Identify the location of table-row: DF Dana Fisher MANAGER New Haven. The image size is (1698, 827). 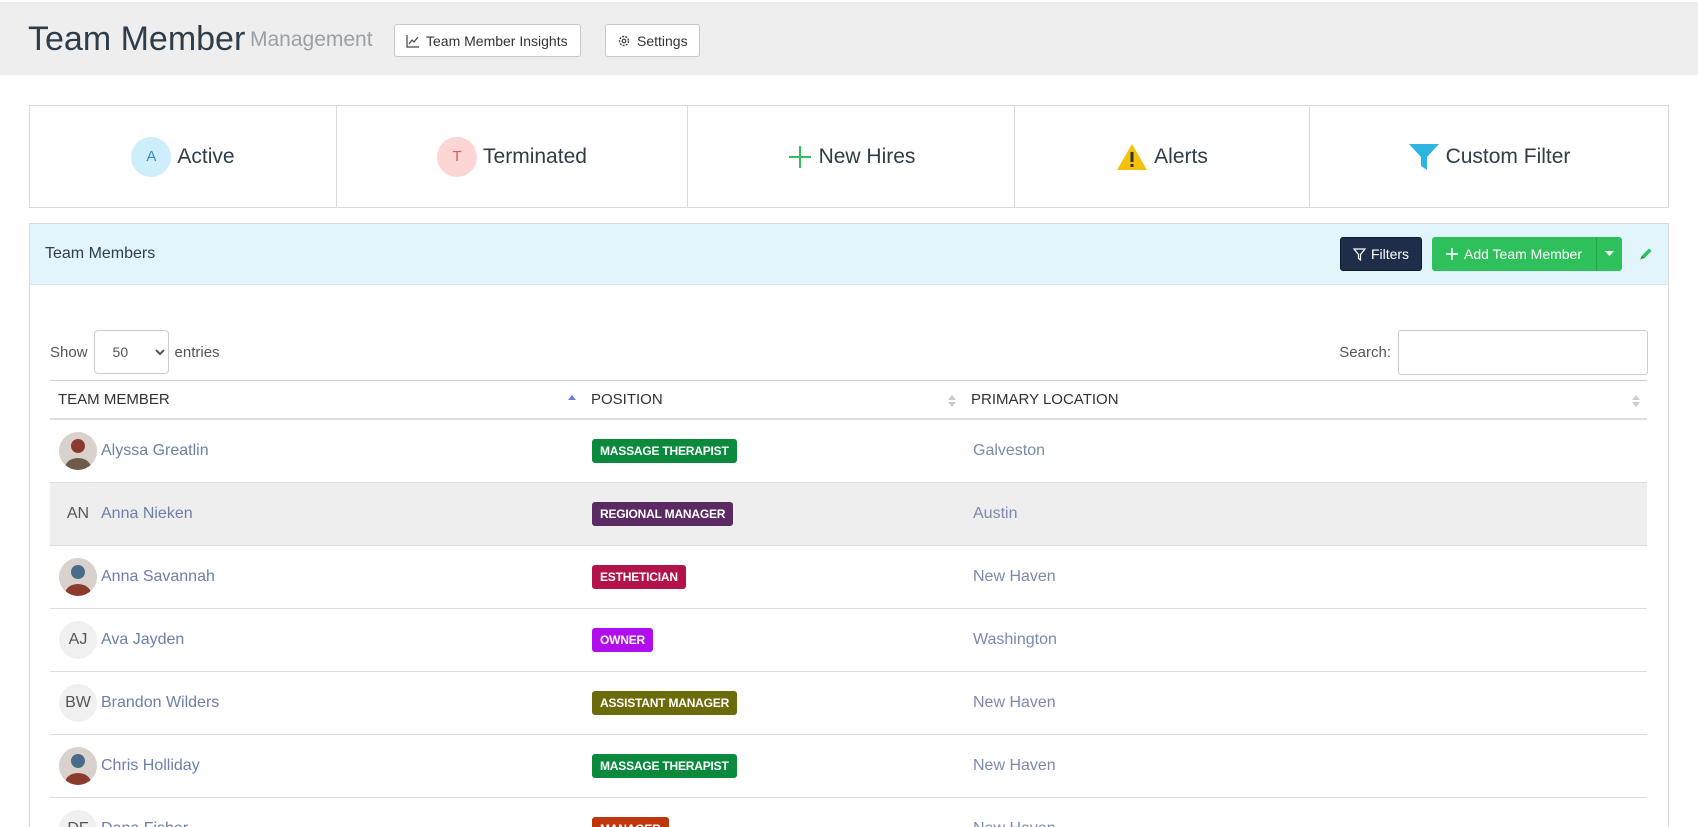
(848, 812).